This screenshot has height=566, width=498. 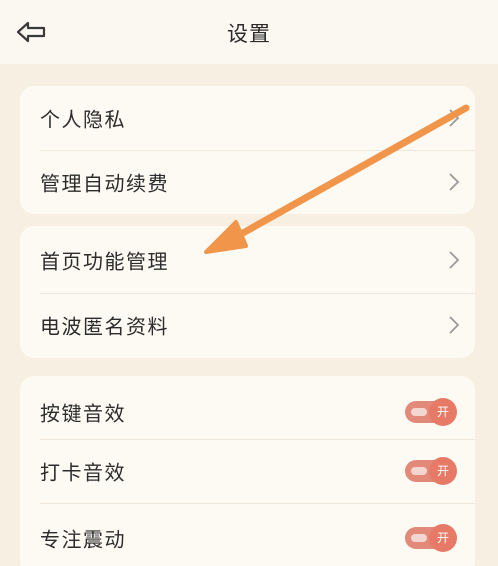 What do you see at coordinates (83, 539) in the screenshot?
I see `settings-item-label: 专注震动` at bounding box center [83, 539].